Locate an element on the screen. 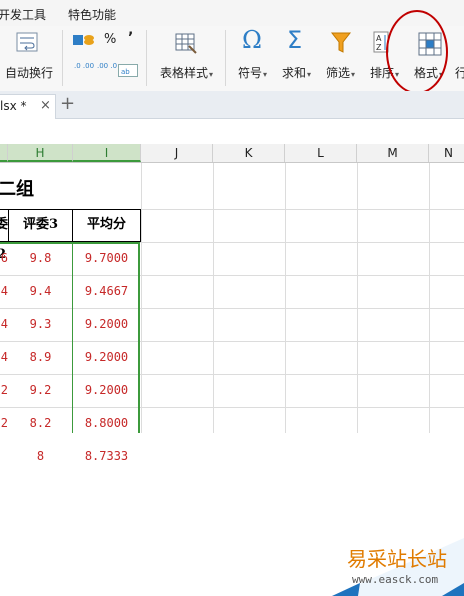  currency-icon is located at coordinates (85, 40).